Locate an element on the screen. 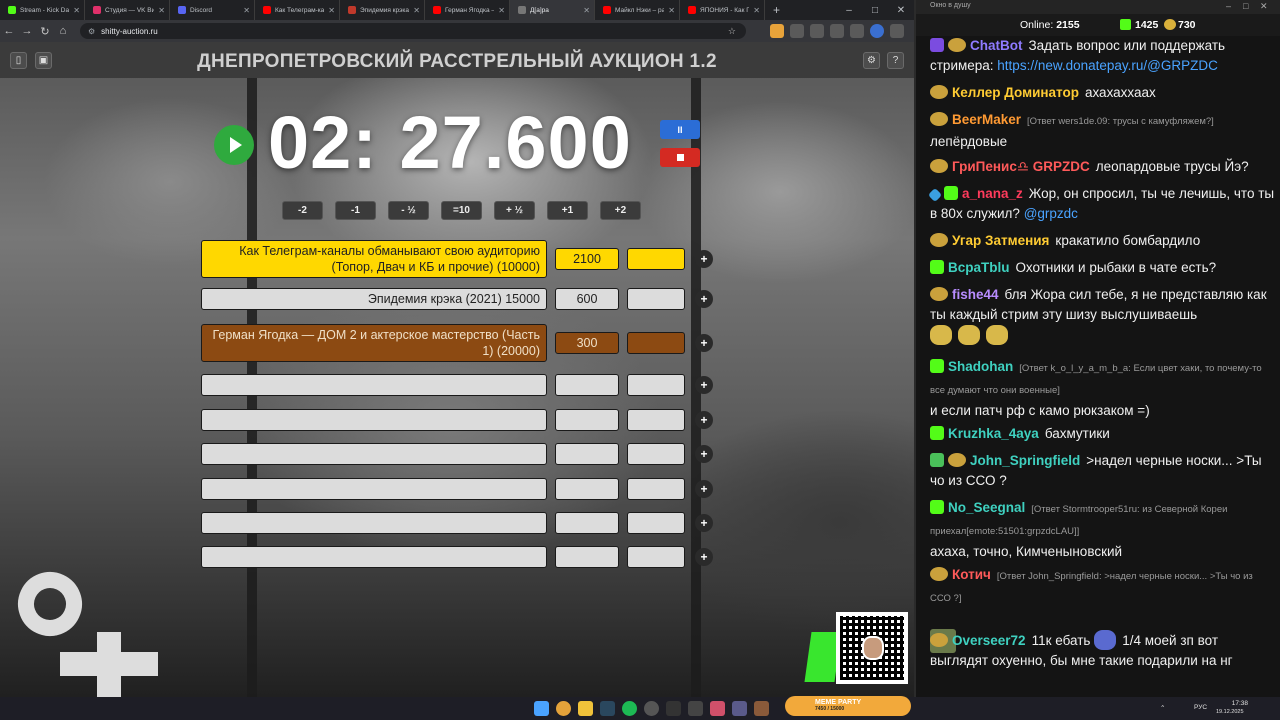  close-window-button: ✕ is located at coordinates (901, 10).